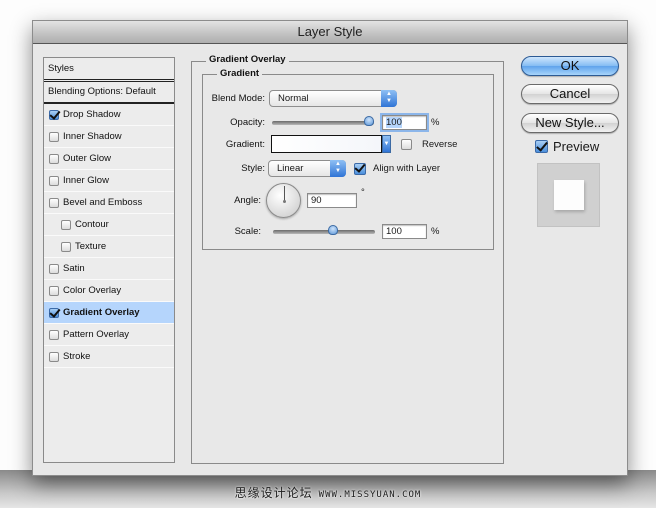  What do you see at coordinates (87, 158) in the screenshot?
I see `style-item-label: Outer Glow` at bounding box center [87, 158].